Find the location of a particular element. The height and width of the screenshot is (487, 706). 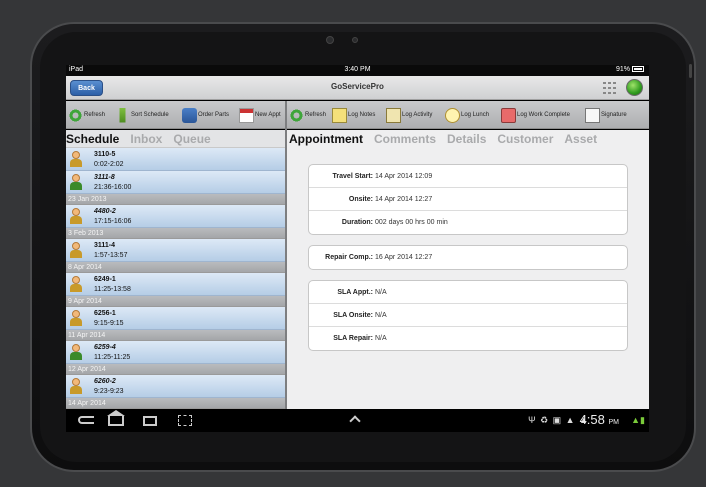

duration-row: Duration: 002 days 00 hrs 00 min is located at coordinates (468, 222).